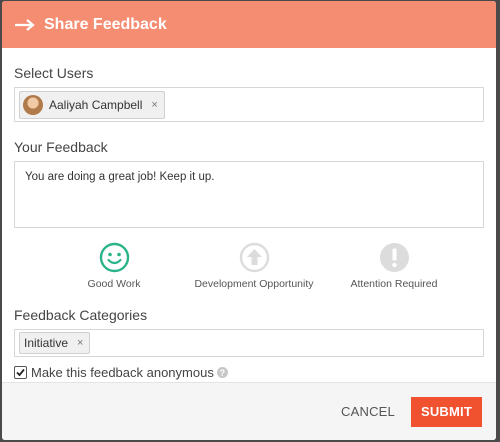 Image resolution: width=500 pixels, height=442 pixels. Describe the element at coordinates (222, 372) in the screenshot. I see `help-icon: ?` at that location.